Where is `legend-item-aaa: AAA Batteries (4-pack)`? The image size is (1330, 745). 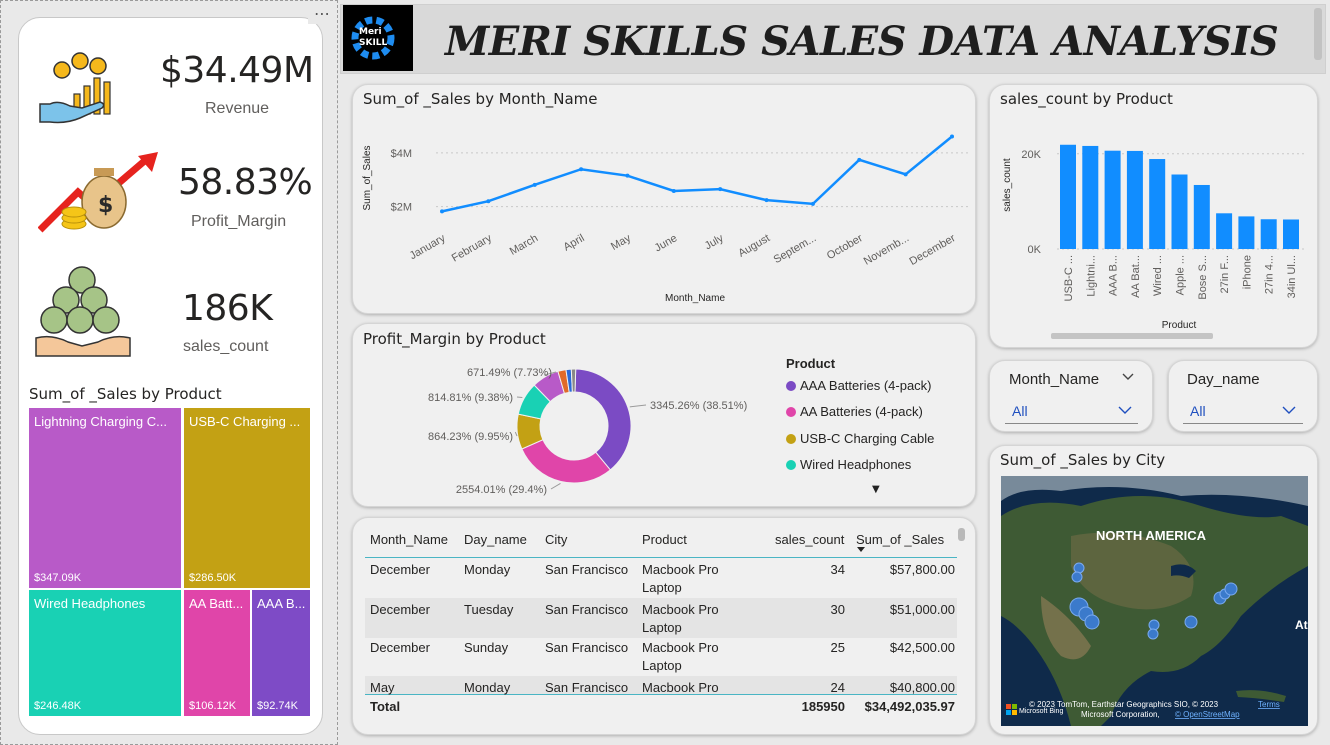
legend-item-aaa: AAA Batteries (4-pack) is located at coordinates (859, 385).